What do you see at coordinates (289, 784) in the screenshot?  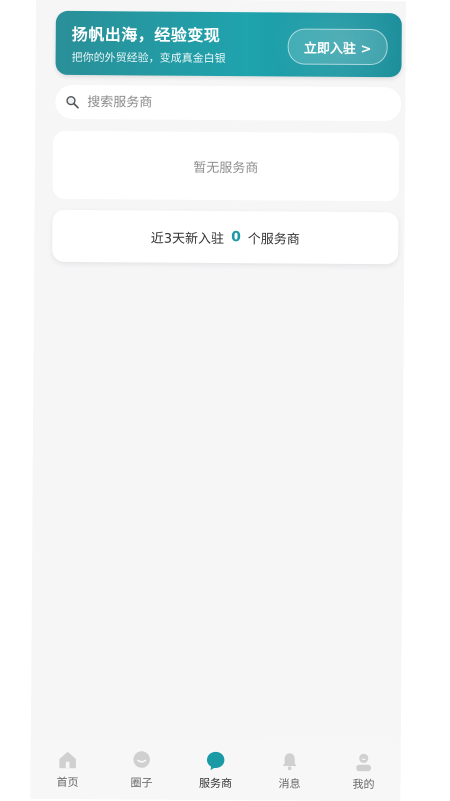 I see `tab-messages-label: 消息` at bounding box center [289, 784].